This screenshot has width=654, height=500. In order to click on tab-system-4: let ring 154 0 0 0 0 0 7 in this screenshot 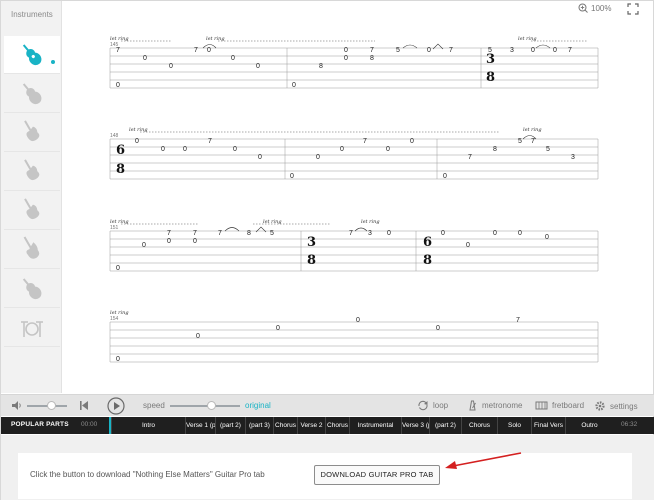, I will do `click(354, 336)`.